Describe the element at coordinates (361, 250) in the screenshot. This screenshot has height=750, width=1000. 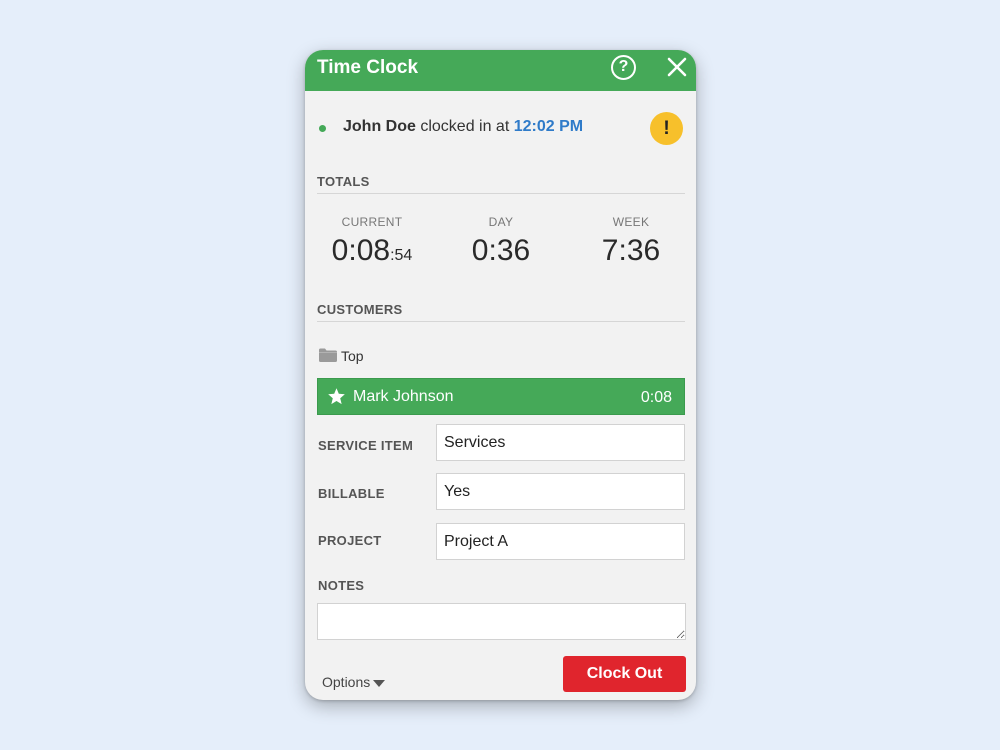
I see `total-current-main: 0:08` at that location.